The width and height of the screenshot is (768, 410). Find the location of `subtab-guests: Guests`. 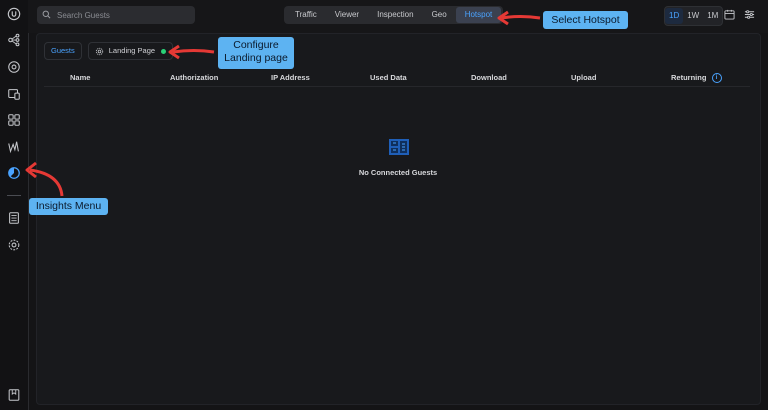

subtab-guests: Guests is located at coordinates (63, 51).